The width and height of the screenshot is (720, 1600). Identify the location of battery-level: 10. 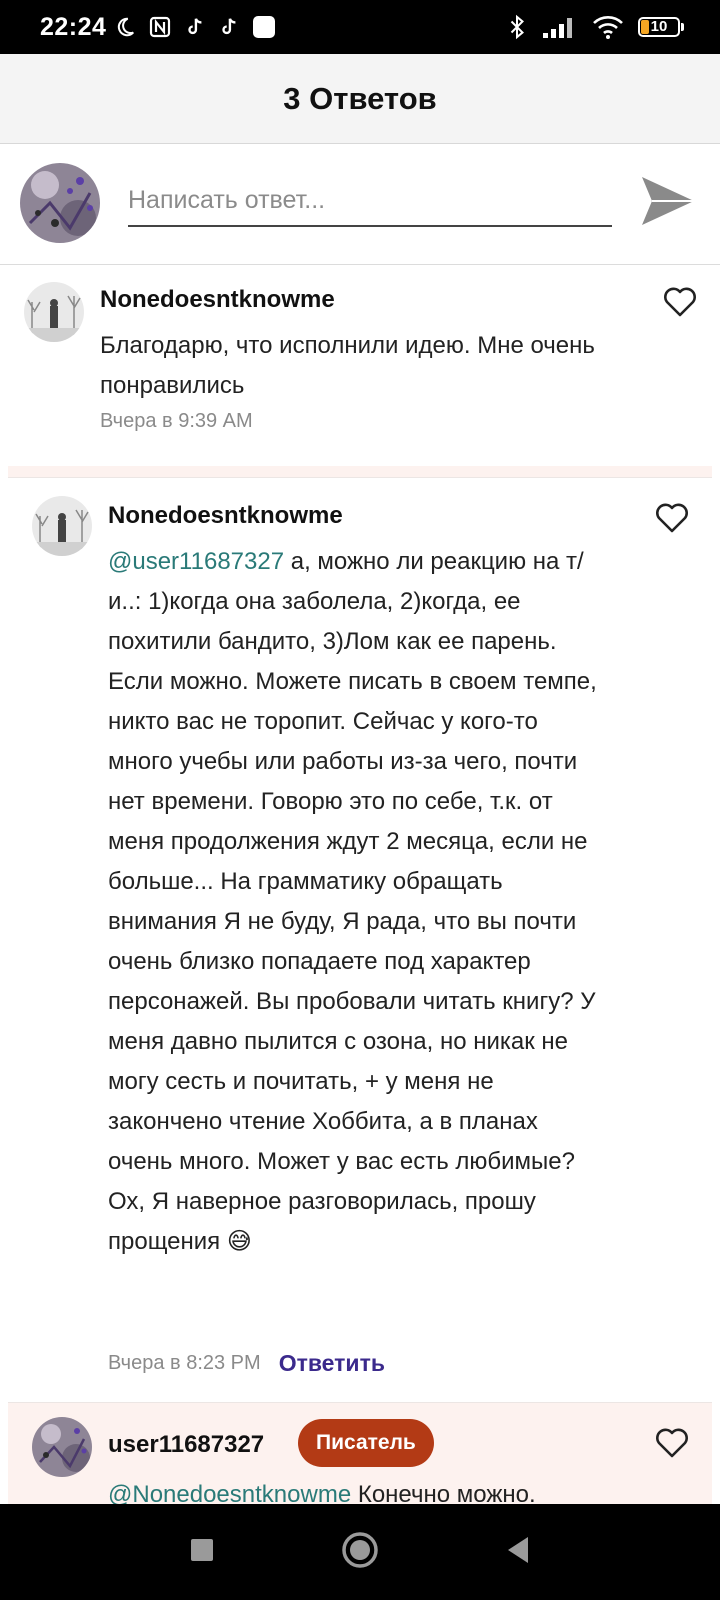
(659, 26).